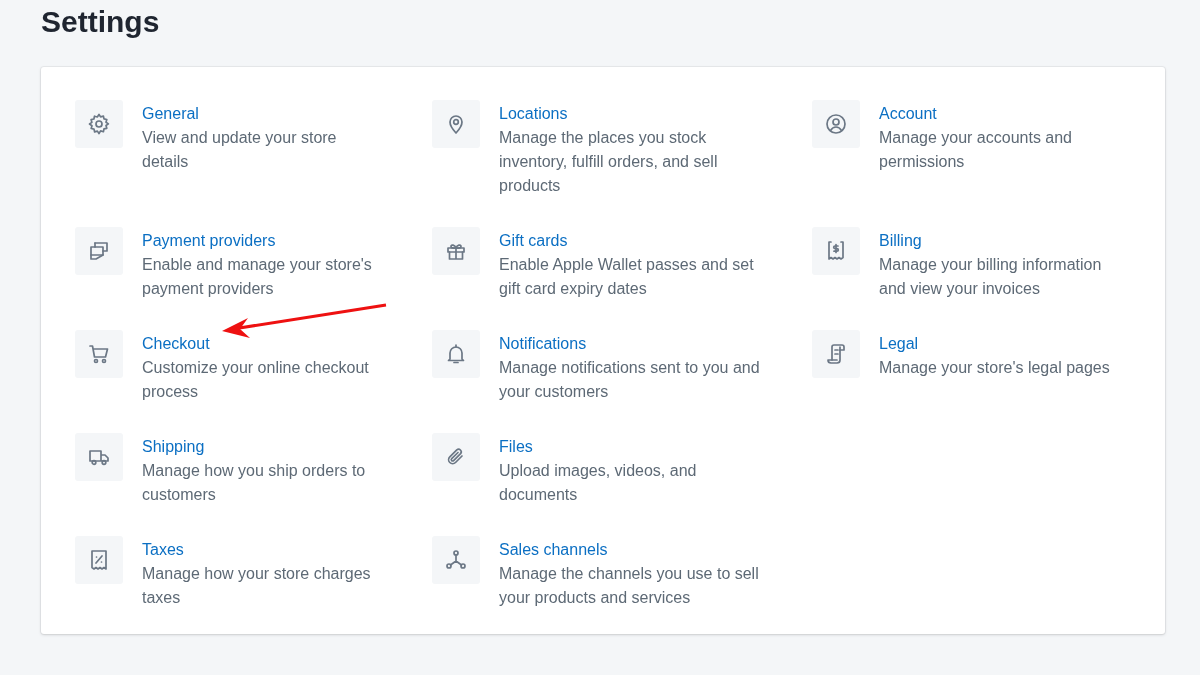 The height and width of the screenshot is (675, 1200). I want to click on page-title: Settings, so click(101, 22).